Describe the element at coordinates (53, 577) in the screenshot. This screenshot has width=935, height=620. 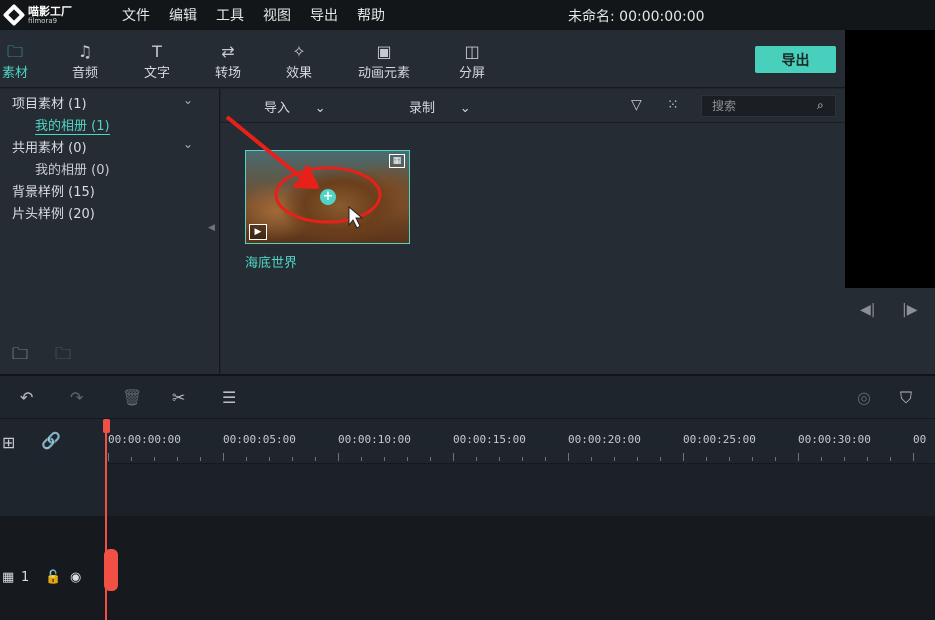
I see `lock-icon: 🔓` at that location.